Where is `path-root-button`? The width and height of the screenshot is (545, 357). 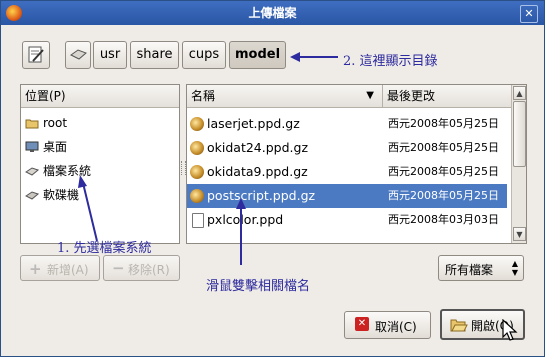
path-root-button is located at coordinates (78, 55).